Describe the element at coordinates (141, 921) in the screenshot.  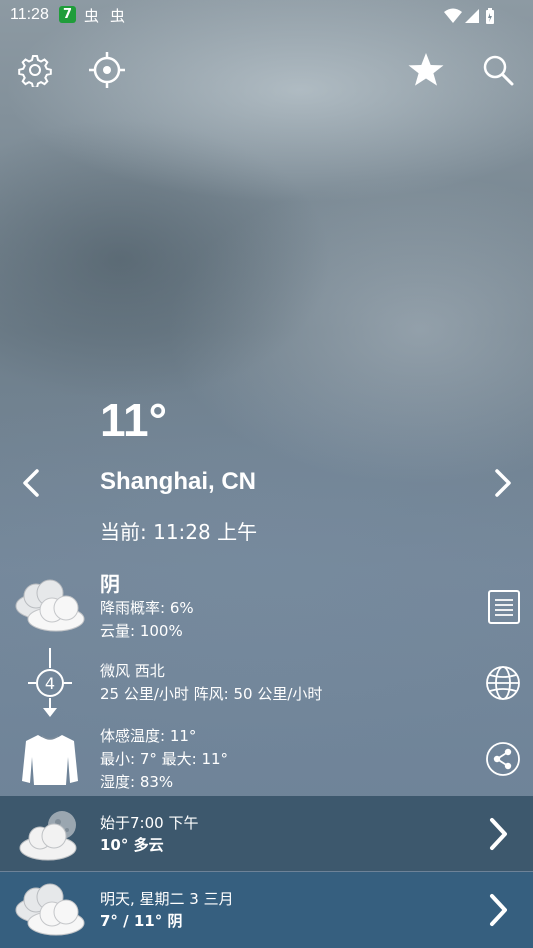
I see `forecast-summary: 7° / 11° 阴` at that location.